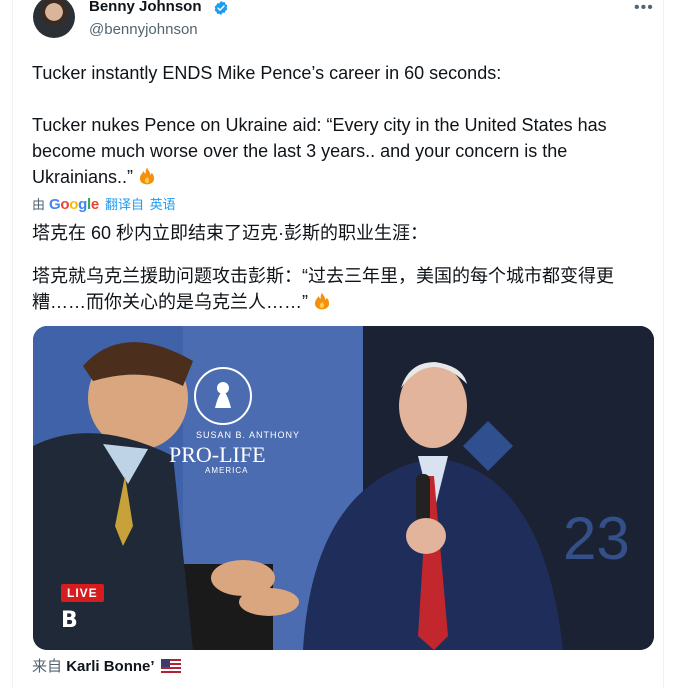 The image size is (674, 688). What do you see at coordinates (145, 8) in the screenshot?
I see `author-name: Benny Johnson` at bounding box center [145, 8].